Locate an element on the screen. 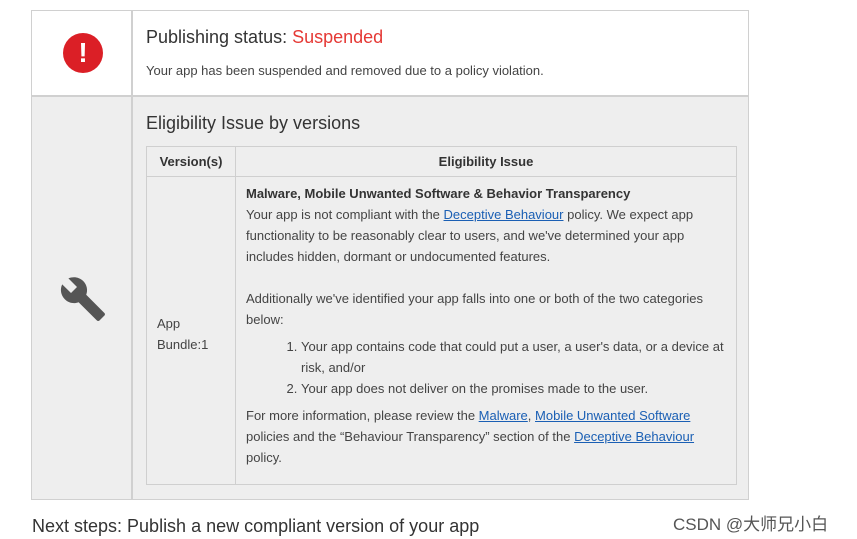 Image resolution: width=857 pixels, height=539 pixels. alert-circle-icon: ! is located at coordinates (83, 53).